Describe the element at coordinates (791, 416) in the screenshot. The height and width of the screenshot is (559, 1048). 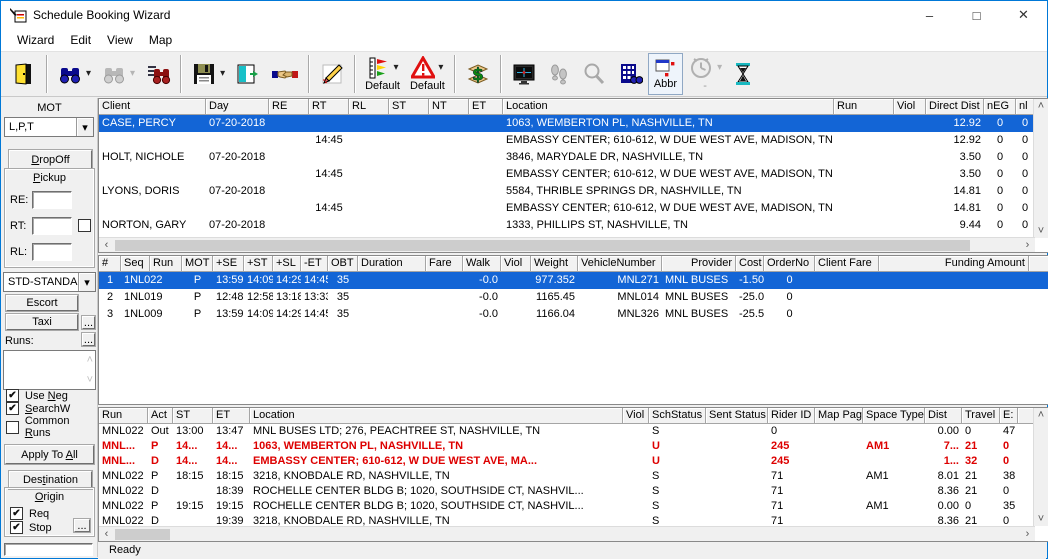
I see `column-header: Rider ID` at that location.